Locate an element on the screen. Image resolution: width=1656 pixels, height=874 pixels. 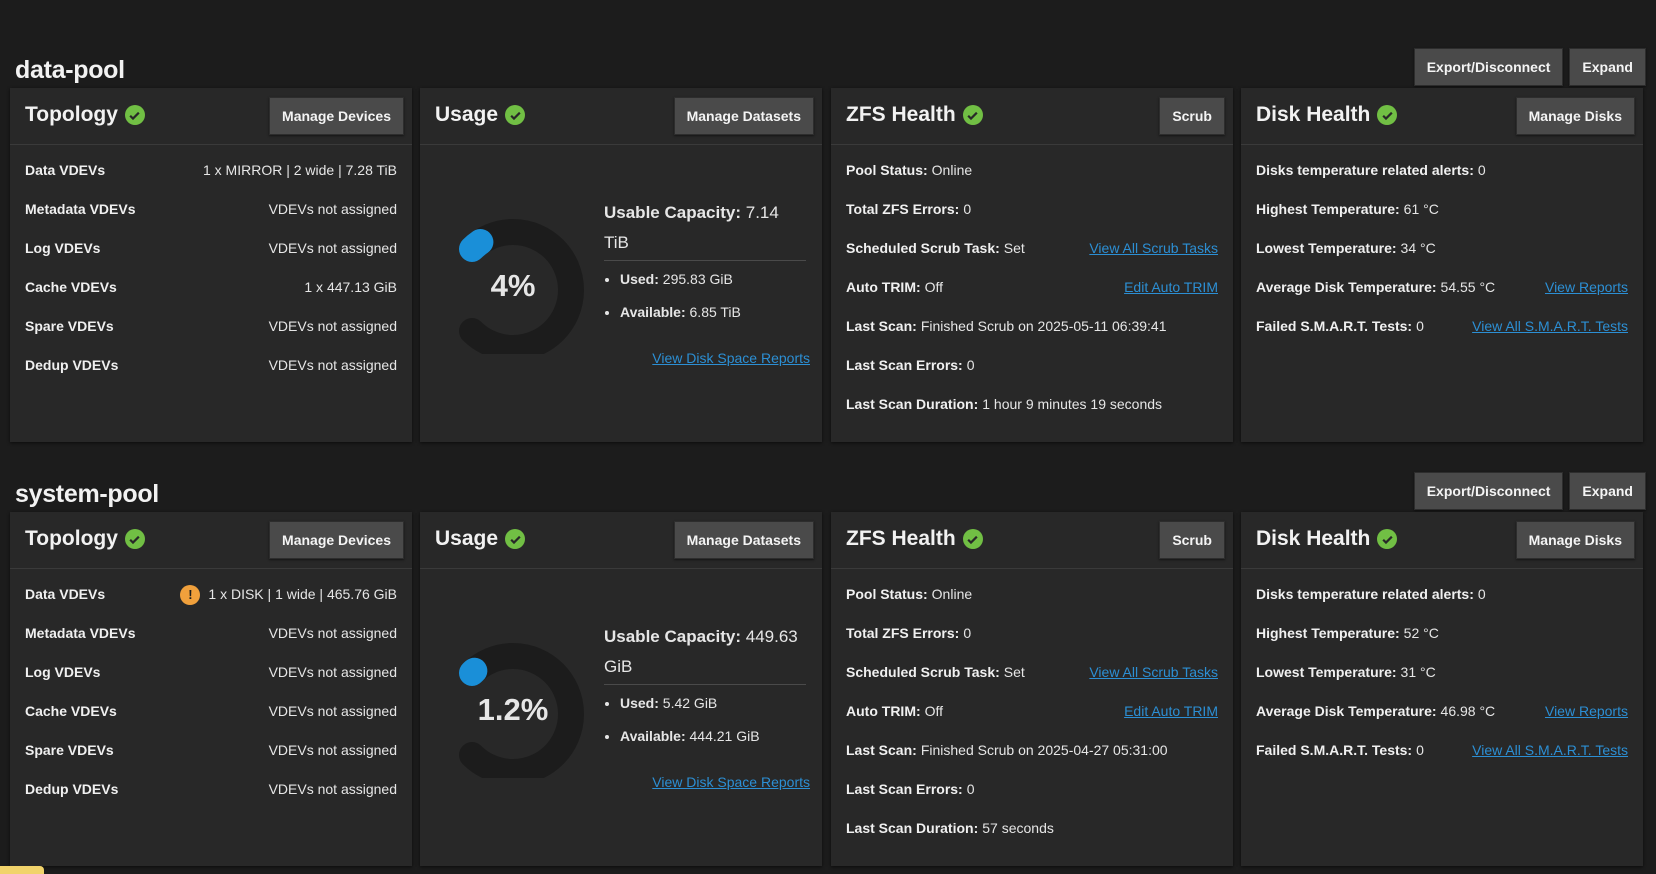
zfs-row: Last Scan Duration: 57 seconds is located at coordinates (1032, 834).